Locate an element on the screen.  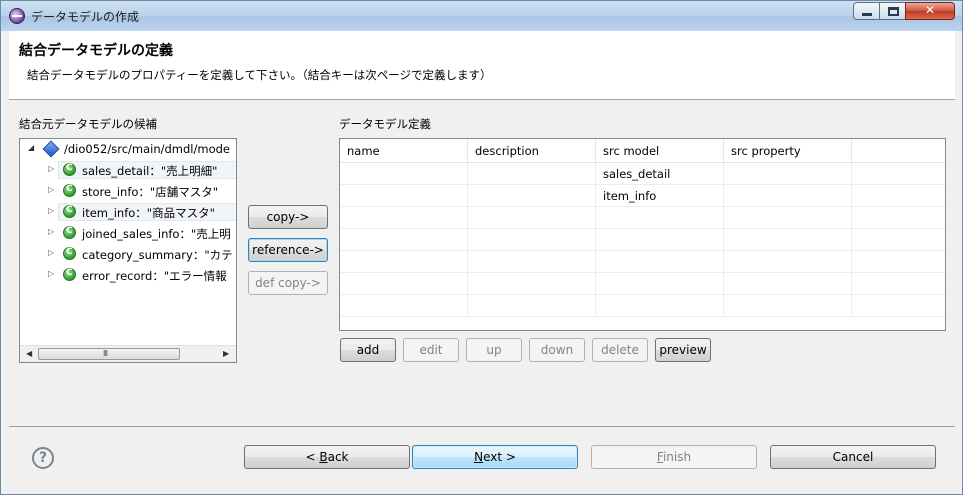
def-copy-button: def copy-> is located at coordinates (288, 283).